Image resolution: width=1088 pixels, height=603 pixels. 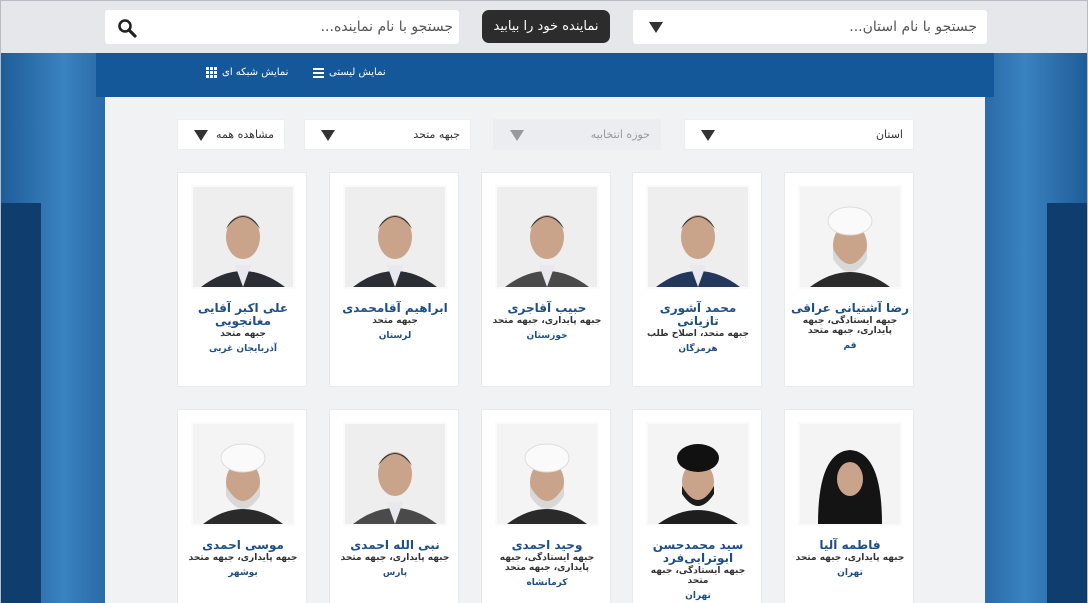 I want to click on representative-name: موسی احمدی, so click(x=243, y=545).